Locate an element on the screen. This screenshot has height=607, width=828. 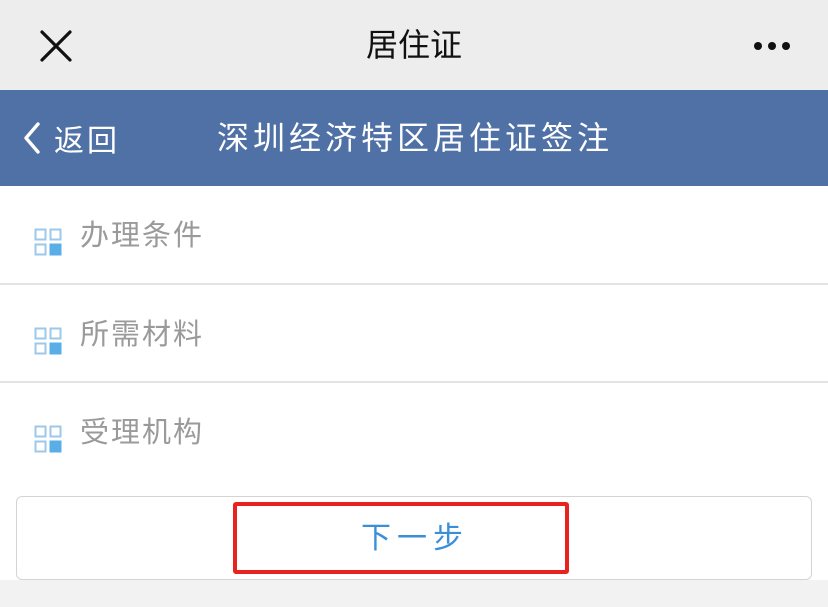
page-title: 居住证 is located at coordinates (413, 45).